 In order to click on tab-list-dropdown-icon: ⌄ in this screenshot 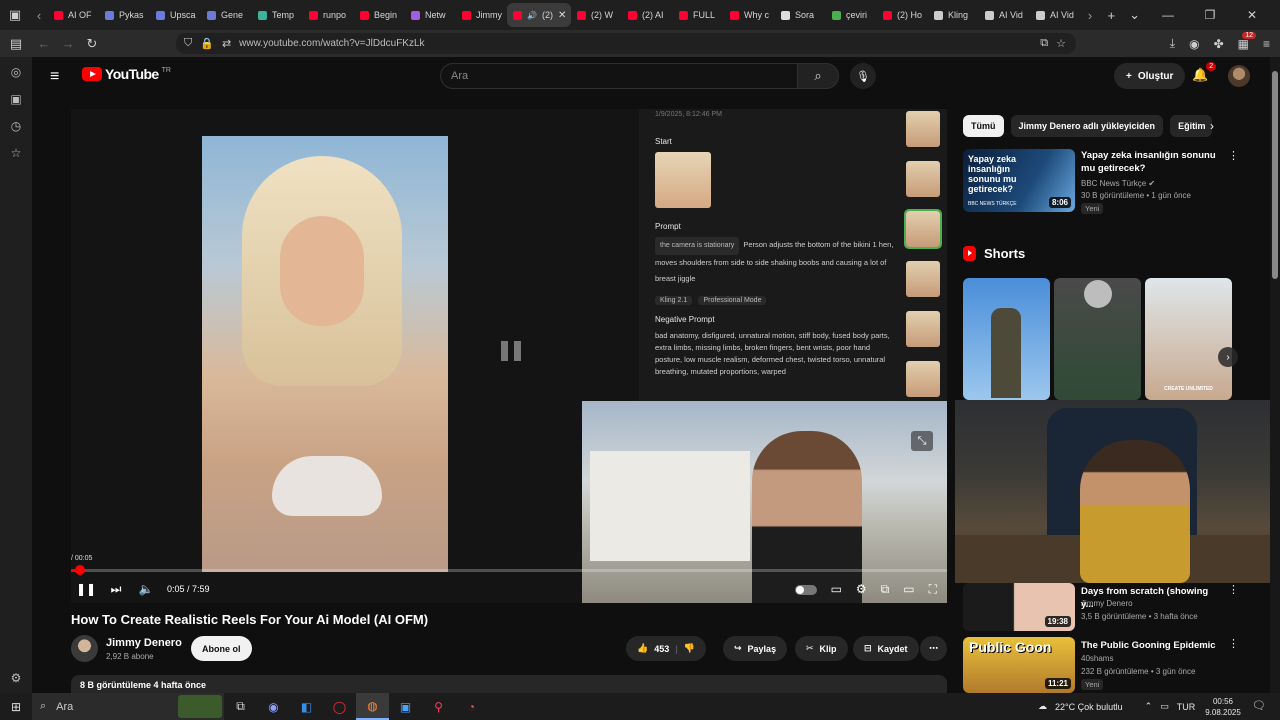, I will do `click(1134, 15)`.